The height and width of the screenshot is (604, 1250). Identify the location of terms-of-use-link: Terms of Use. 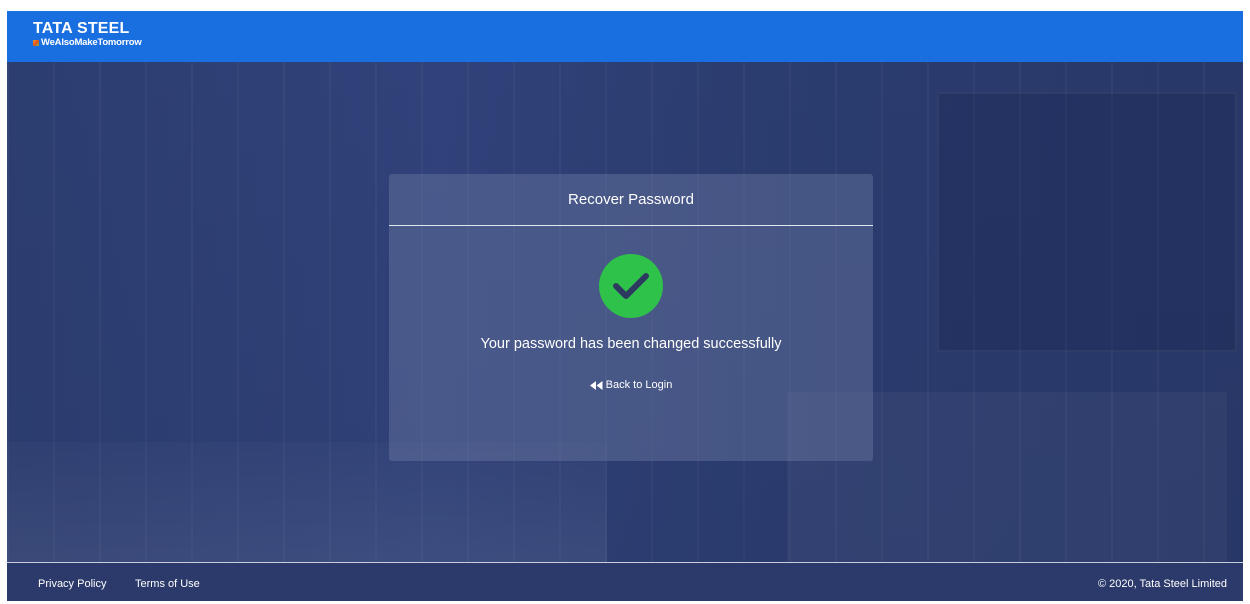
(167, 584).